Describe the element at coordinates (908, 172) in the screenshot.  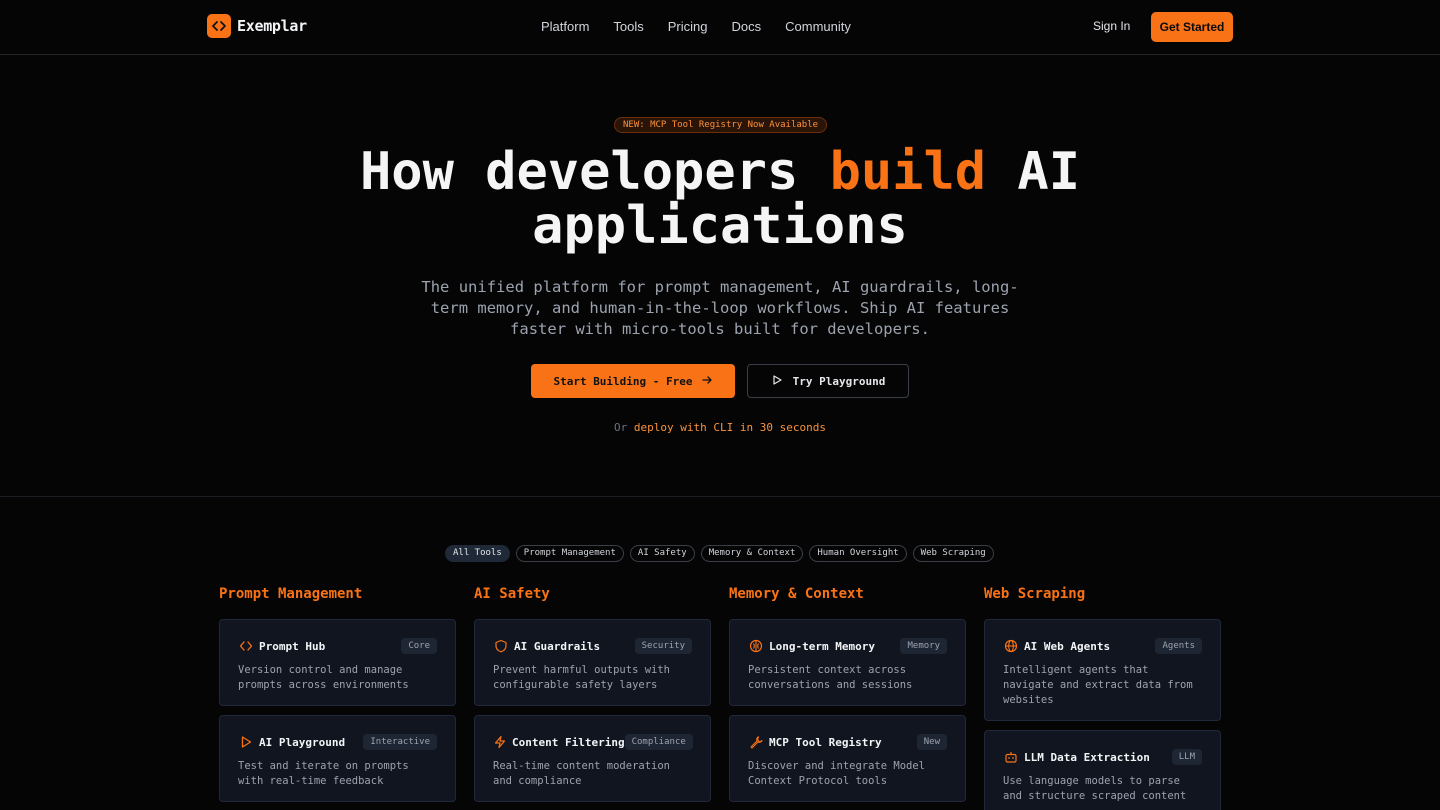
I see `headline-accent: build` at that location.